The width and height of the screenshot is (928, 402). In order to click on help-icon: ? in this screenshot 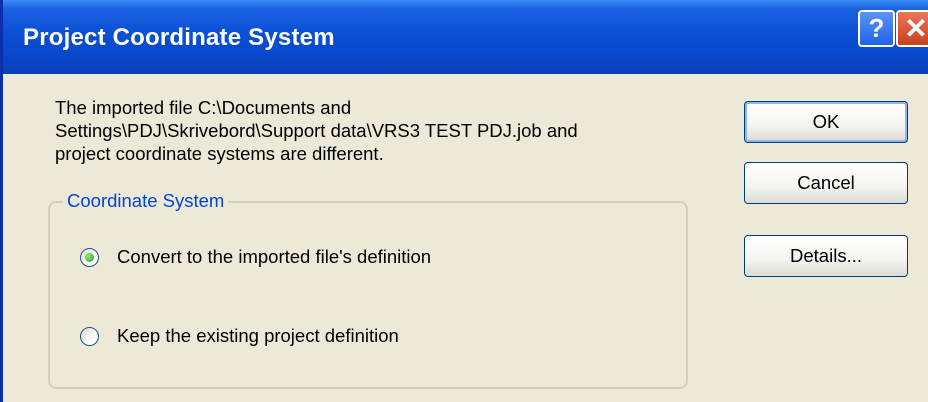, I will do `click(876, 28)`.